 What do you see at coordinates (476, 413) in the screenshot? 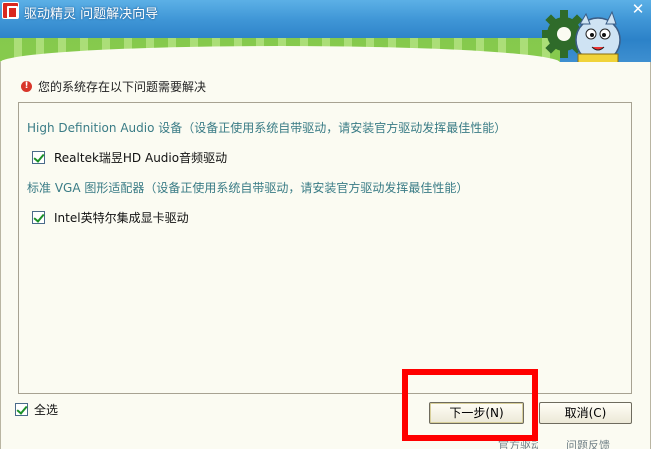
I see `next-button: 下一步(N)` at bounding box center [476, 413].